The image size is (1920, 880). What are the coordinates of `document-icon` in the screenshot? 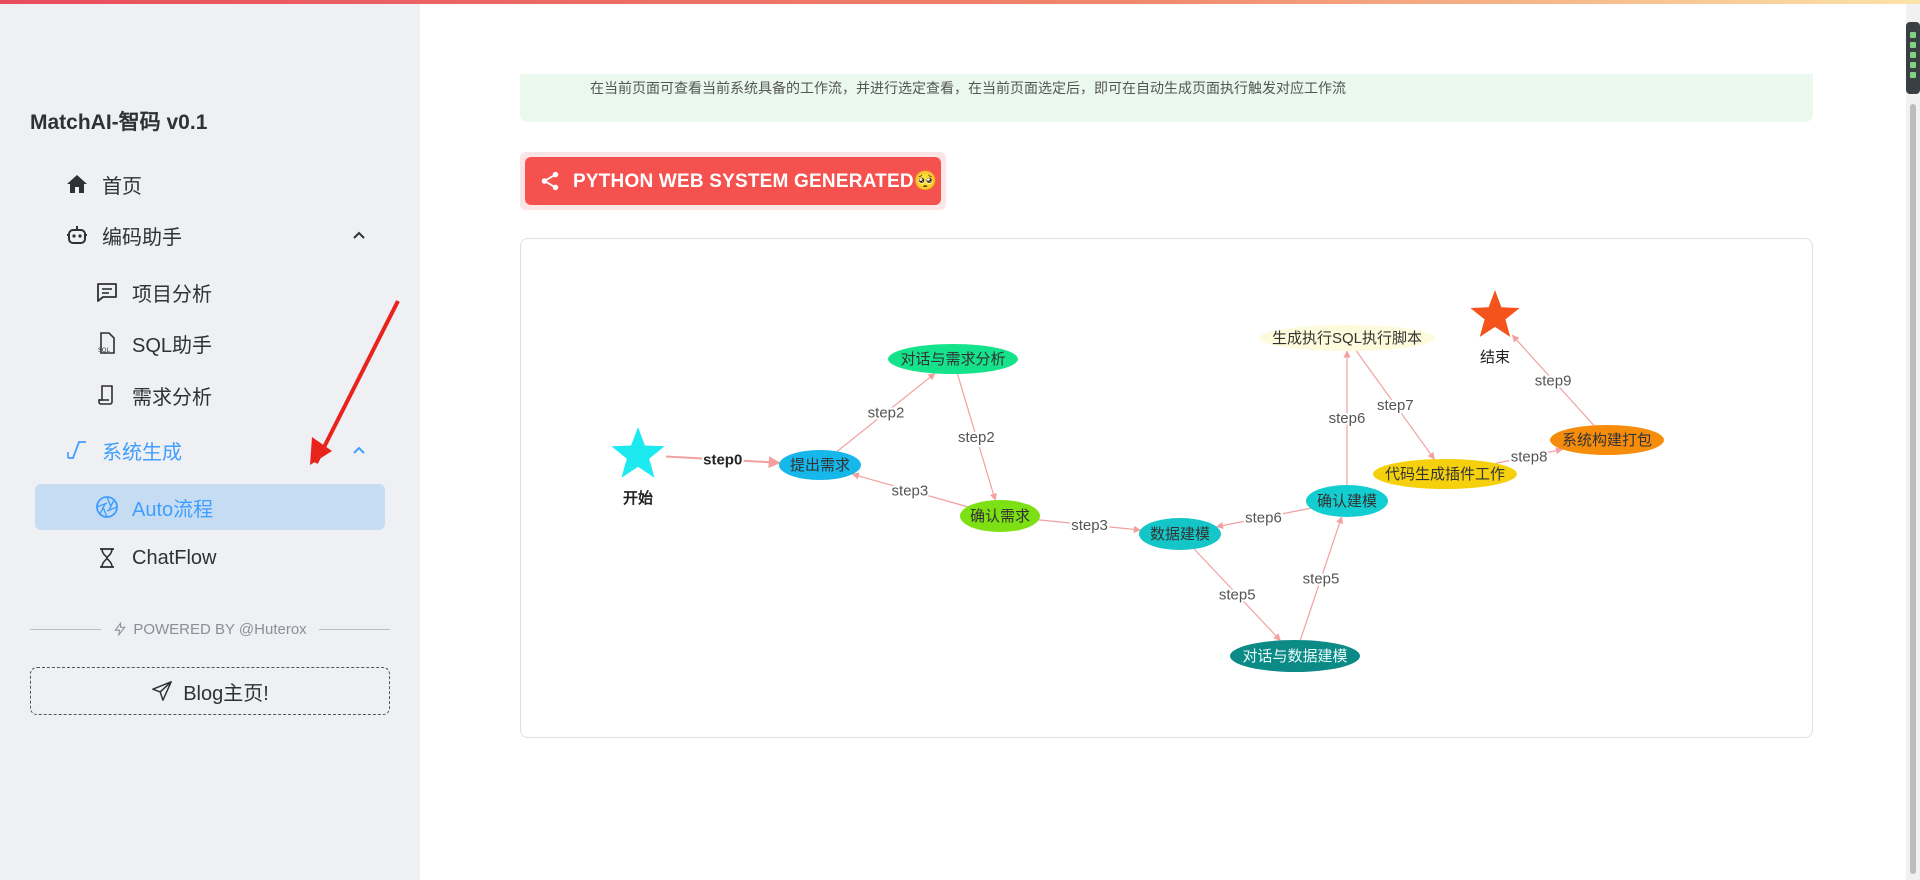 It's located at (107, 395).